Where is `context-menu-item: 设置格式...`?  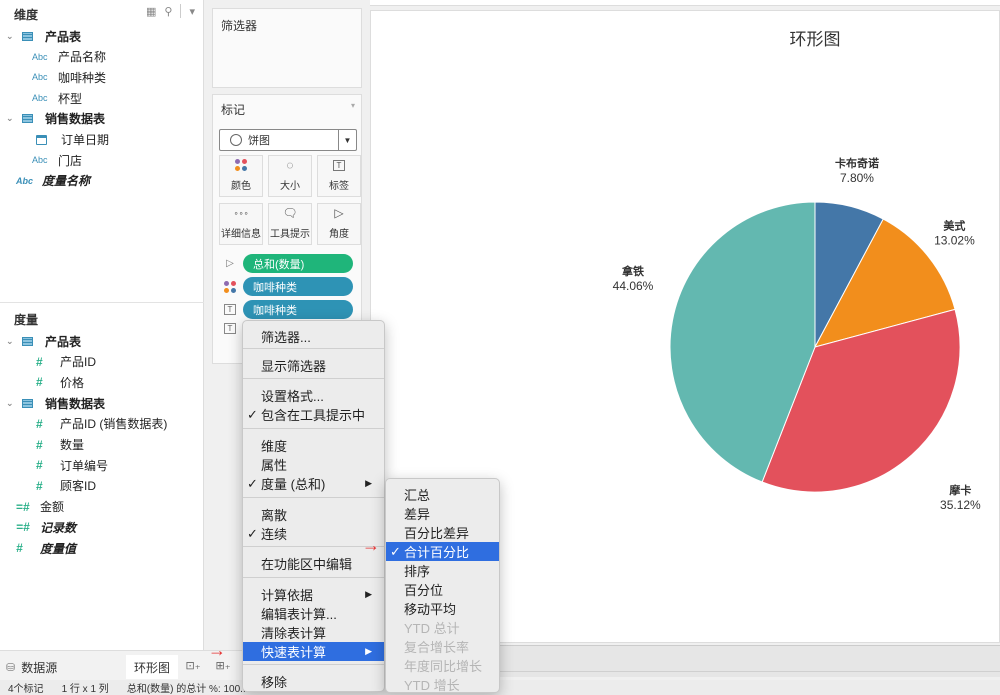
context-menu-item: 设置格式... is located at coordinates (313, 395).